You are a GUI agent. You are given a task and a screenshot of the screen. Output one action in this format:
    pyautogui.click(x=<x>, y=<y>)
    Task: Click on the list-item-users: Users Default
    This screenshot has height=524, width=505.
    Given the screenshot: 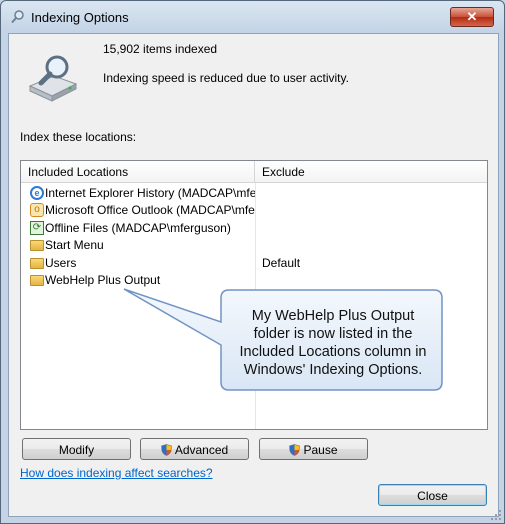 What is the action you would take?
    pyautogui.click(x=254, y=263)
    